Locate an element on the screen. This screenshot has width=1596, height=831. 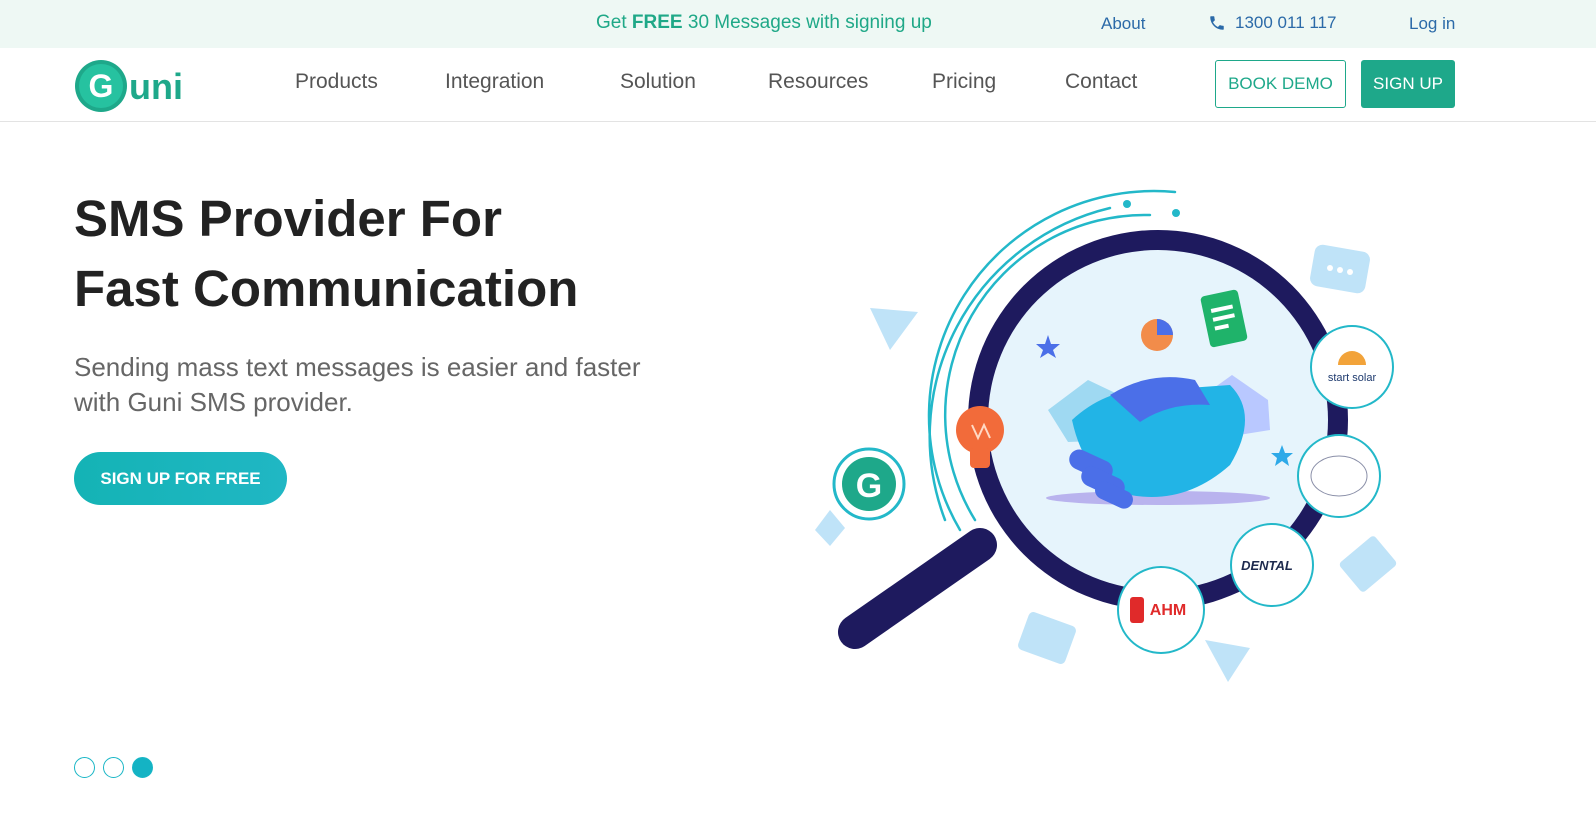
promo-suffix: 30 Messages with signing up is located at coordinates (807, 22).